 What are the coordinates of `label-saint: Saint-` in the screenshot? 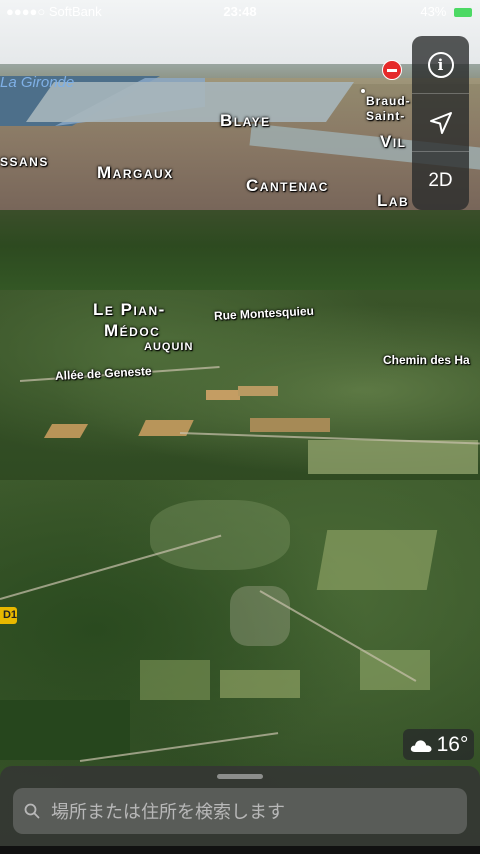 It's located at (385, 116).